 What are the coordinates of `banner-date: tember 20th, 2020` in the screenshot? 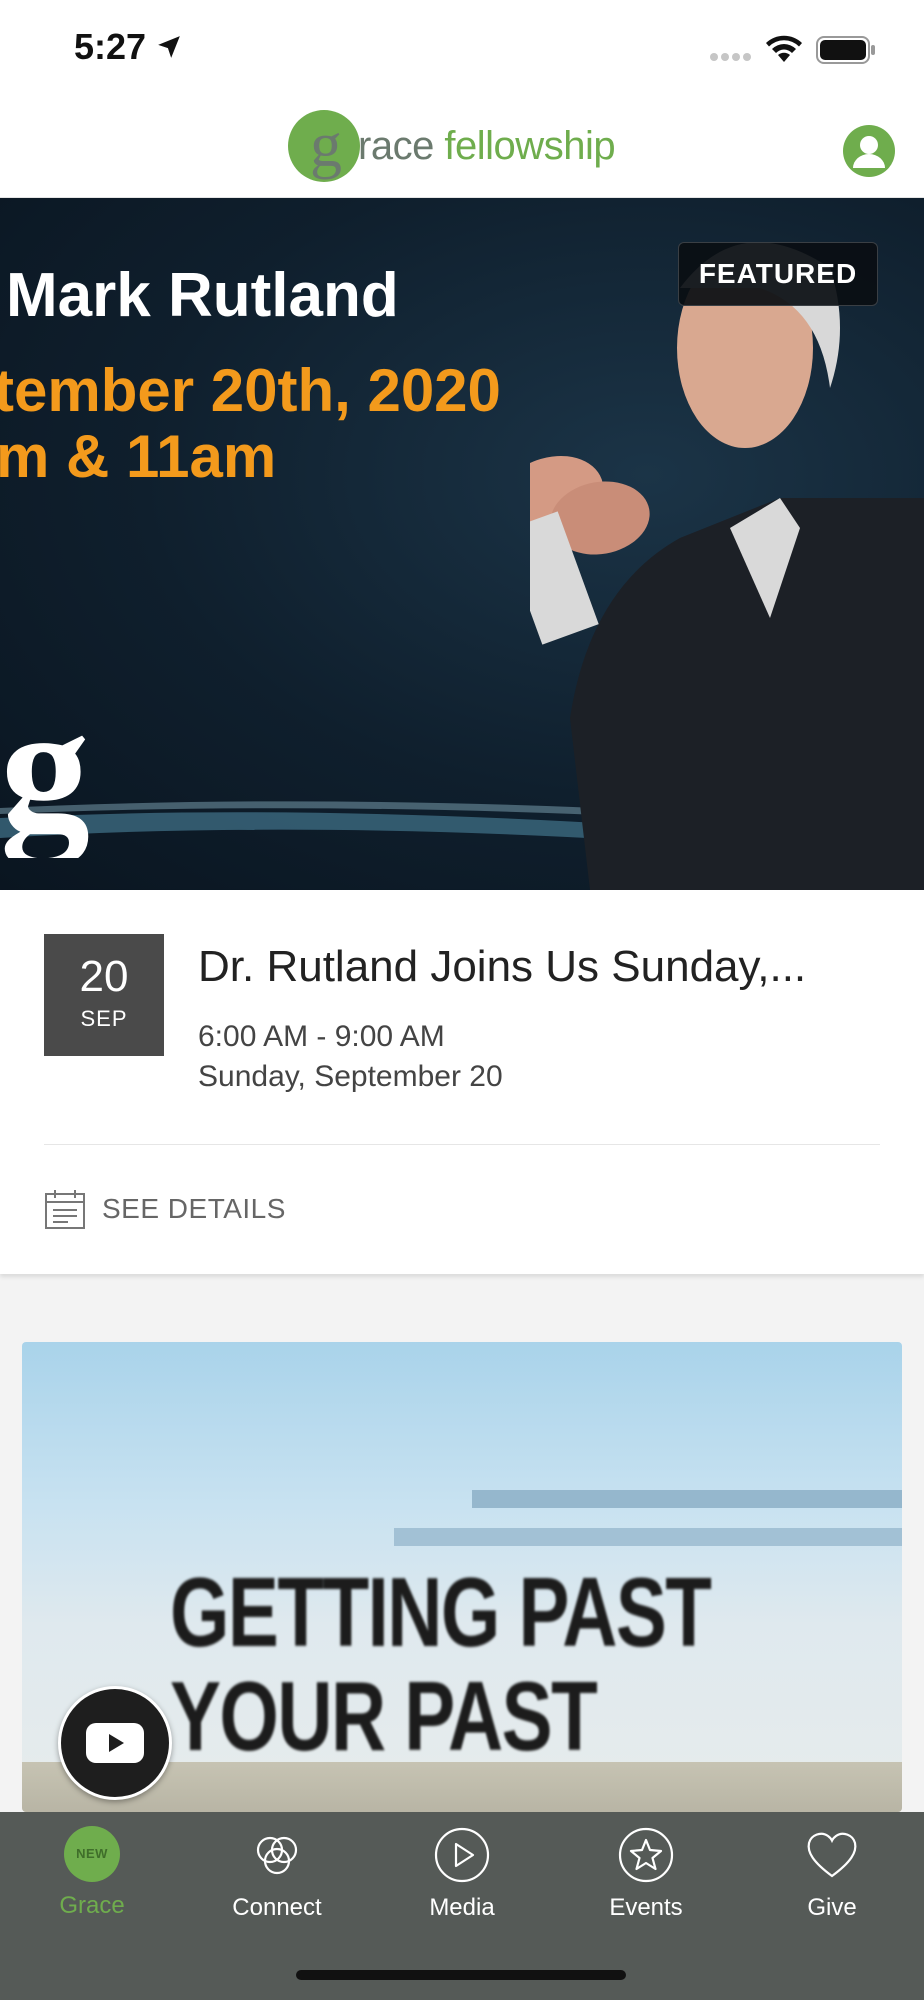 It's located at (250, 390).